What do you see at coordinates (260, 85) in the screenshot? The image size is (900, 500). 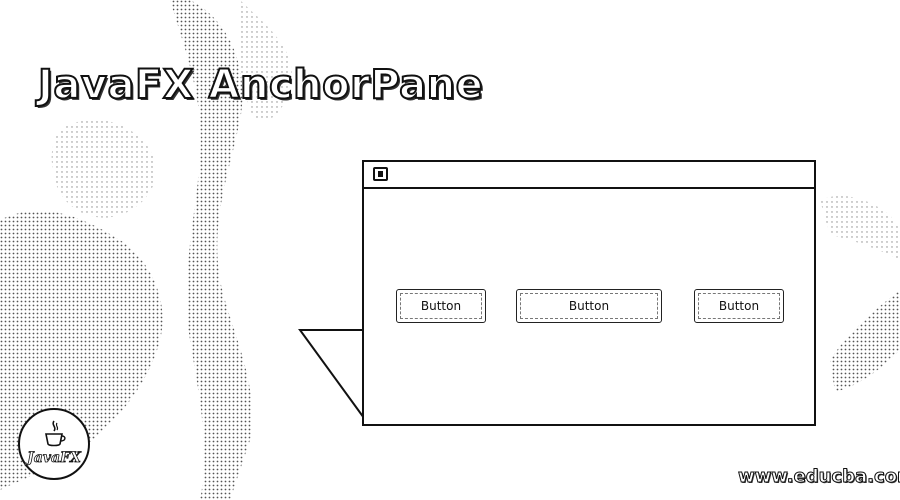 I see `page-title: JavaFX AnchorPane` at bounding box center [260, 85].